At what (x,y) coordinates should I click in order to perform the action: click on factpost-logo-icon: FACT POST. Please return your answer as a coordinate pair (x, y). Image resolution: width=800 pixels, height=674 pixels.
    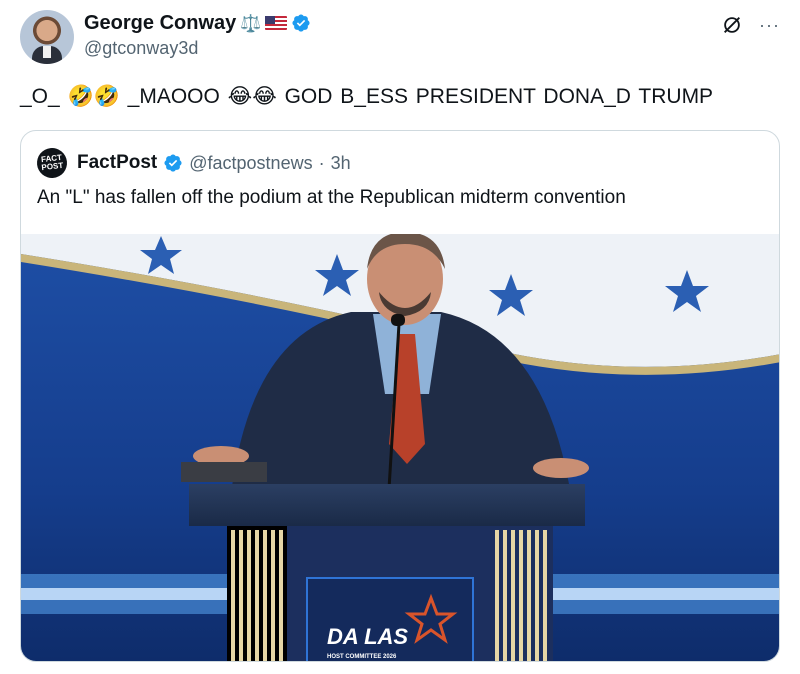
    Looking at the image, I should click on (52, 163).